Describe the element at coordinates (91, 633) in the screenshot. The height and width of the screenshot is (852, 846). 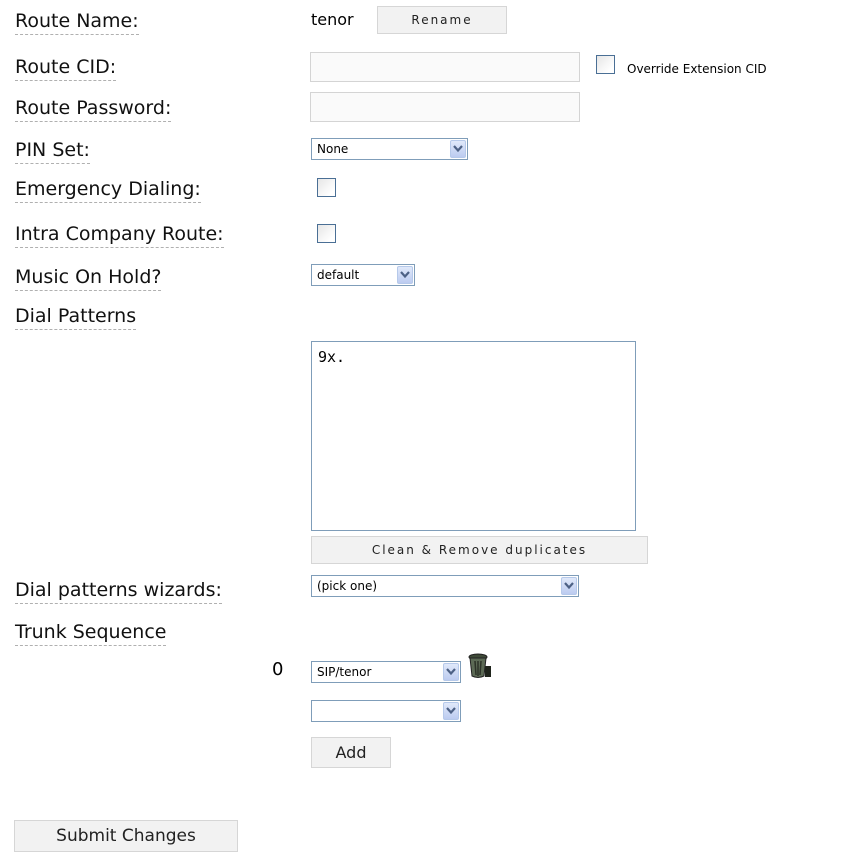
I see `trunk-sequence-label: Trunk Sequence` at that location.